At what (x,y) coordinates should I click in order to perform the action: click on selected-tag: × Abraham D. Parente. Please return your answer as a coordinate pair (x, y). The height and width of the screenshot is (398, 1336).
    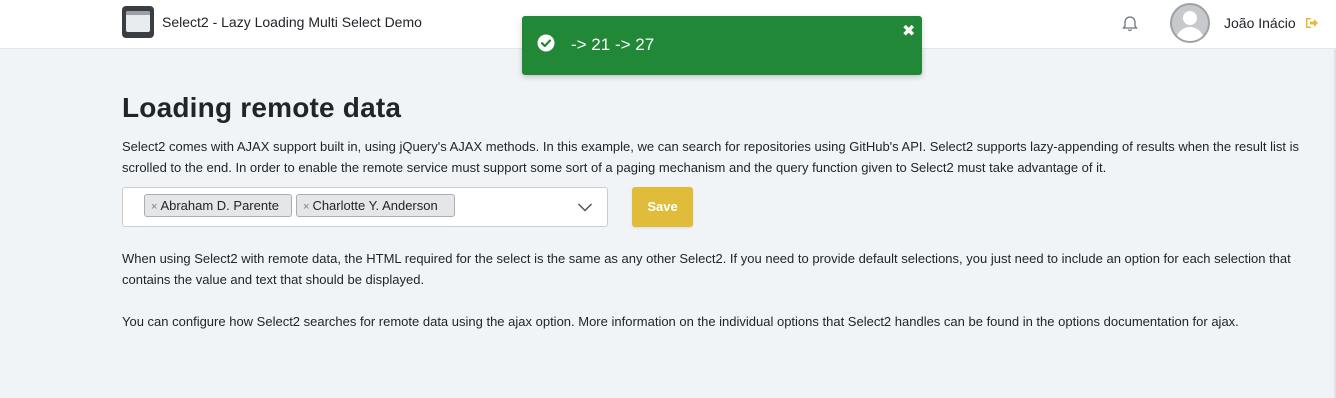
    Looking at the image, I should click on (218, 205).